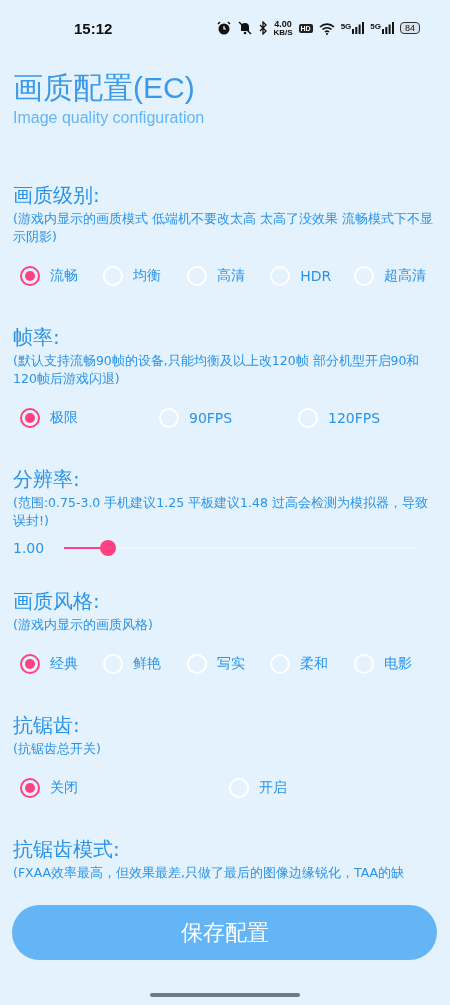 The height and width of the screenshot is (1005, 450). Describe the element at coordinates (326, 28) in the screenshot. I see `wifi-icon` at that location.